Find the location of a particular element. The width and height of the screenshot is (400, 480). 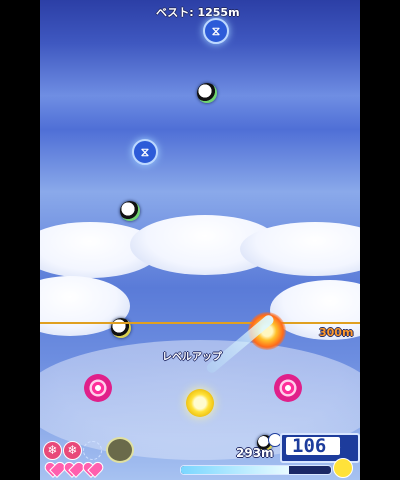

timer-main: 106 is located at coordinates (309, 446).